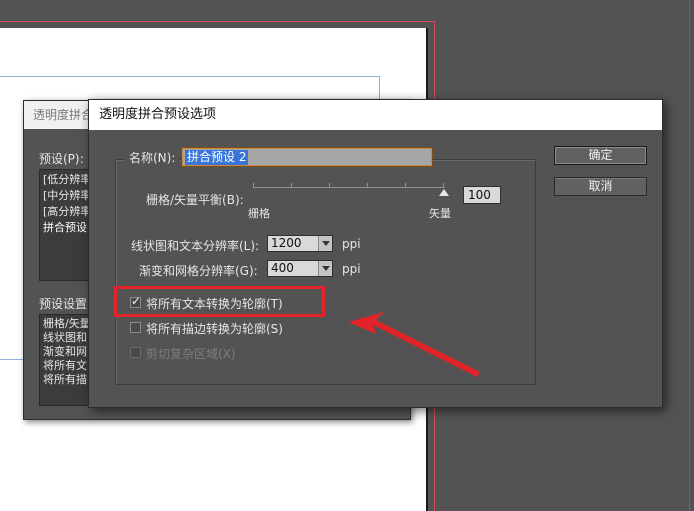 This screenshot has height=511, width=694. I want to click on raster-vector-value-field: 100, so click(482, 195).